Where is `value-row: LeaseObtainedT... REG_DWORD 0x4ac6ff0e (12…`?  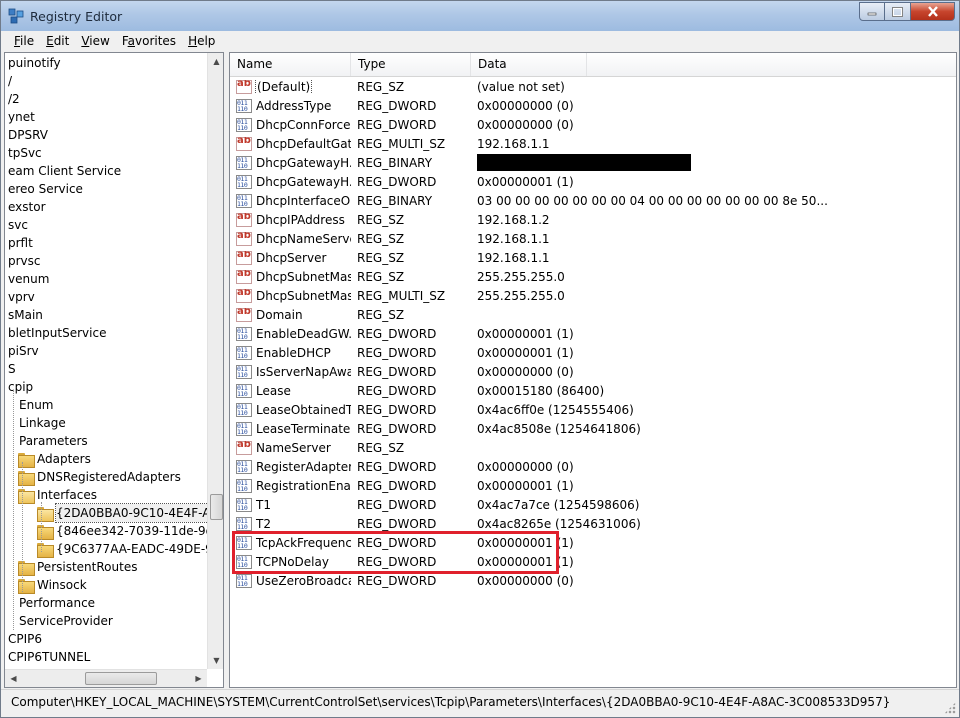 value-row: LeaseObtainedT... REG_DWORD 0x4ac6ff0e (12… is located at coordinates (593, 409).